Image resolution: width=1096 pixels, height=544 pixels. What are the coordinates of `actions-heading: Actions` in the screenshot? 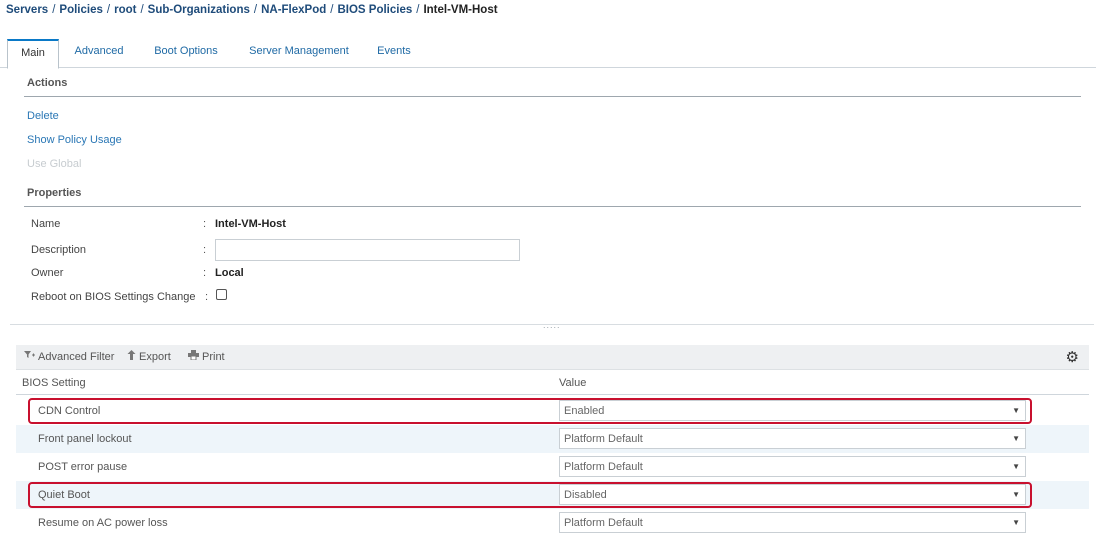 It's located at (47, 83).